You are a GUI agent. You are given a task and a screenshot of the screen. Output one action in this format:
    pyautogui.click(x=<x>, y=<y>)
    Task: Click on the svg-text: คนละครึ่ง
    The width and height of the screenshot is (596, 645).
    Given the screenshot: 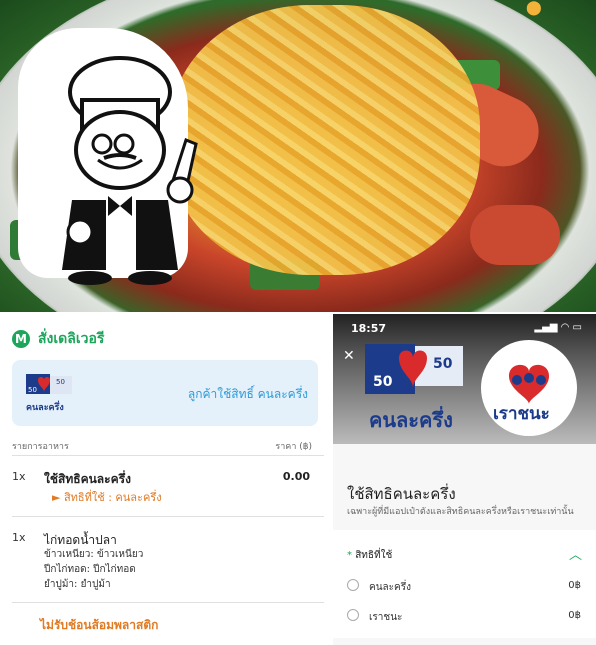 What is the action you would take?
    pyautogui.click(x=45, y=406)
    